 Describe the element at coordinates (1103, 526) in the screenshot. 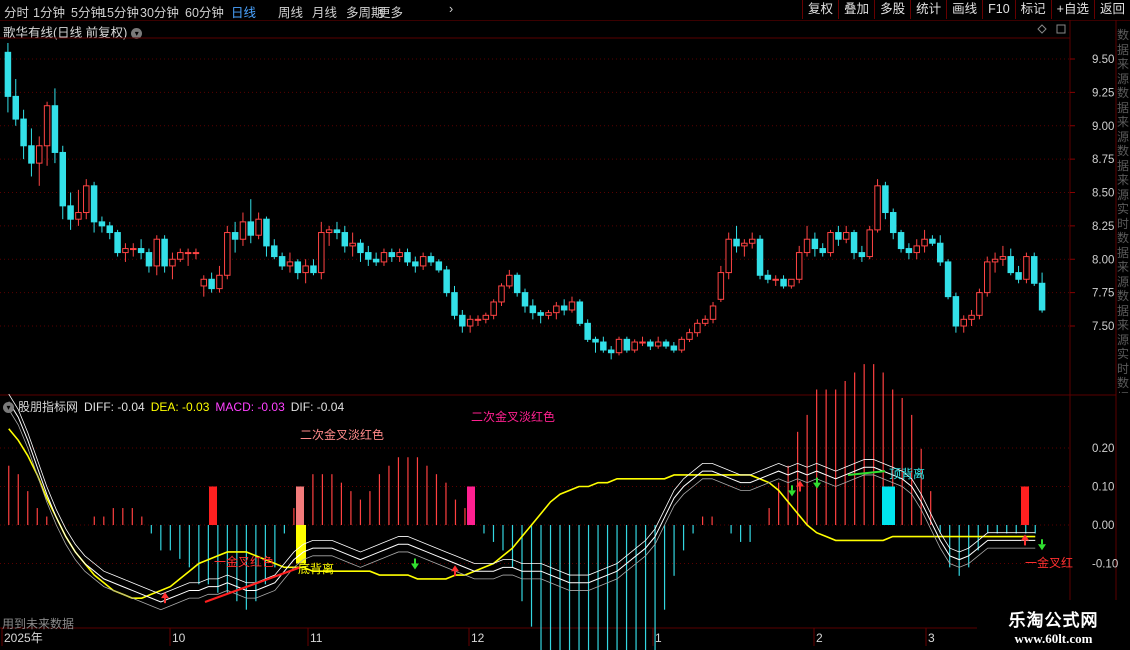

I see `macd-axis-label: 0.00` at that location.